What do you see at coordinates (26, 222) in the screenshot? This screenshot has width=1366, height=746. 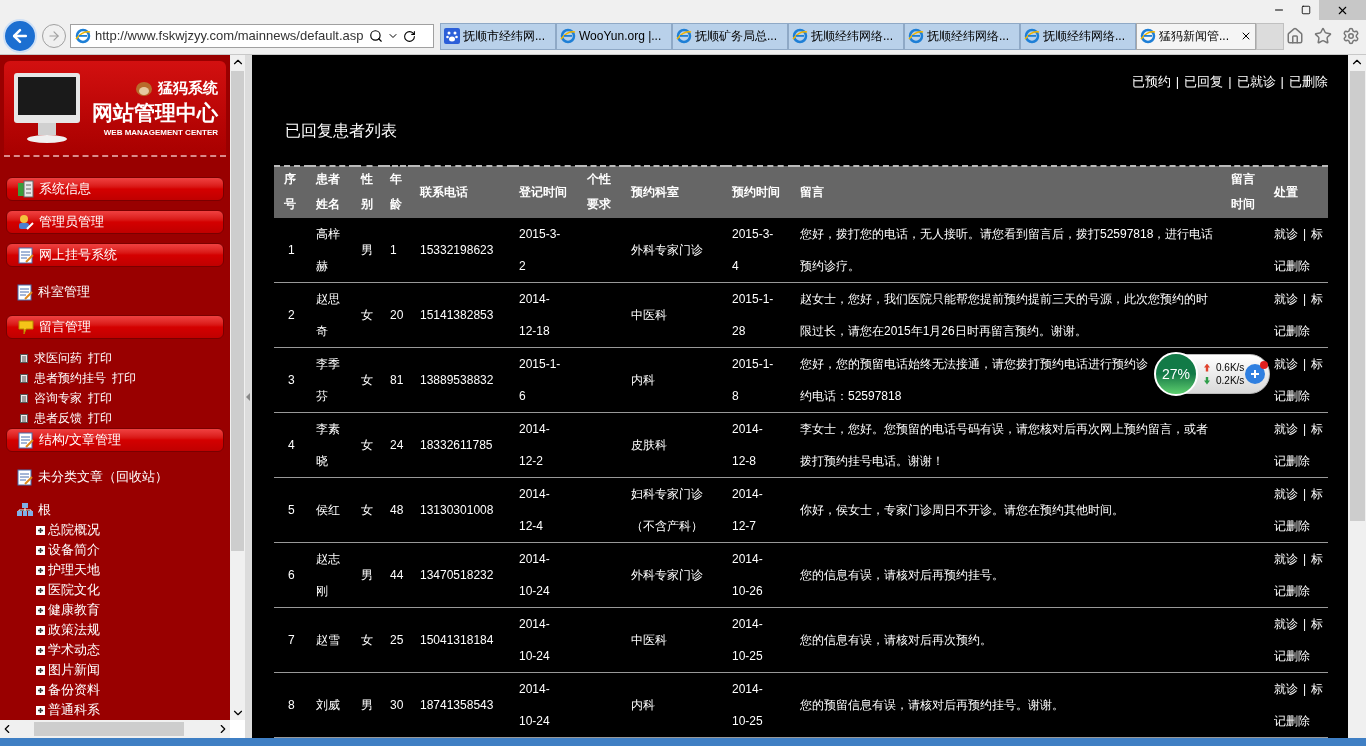 I see `user-edit-icon` at bounding box center [26, 222].